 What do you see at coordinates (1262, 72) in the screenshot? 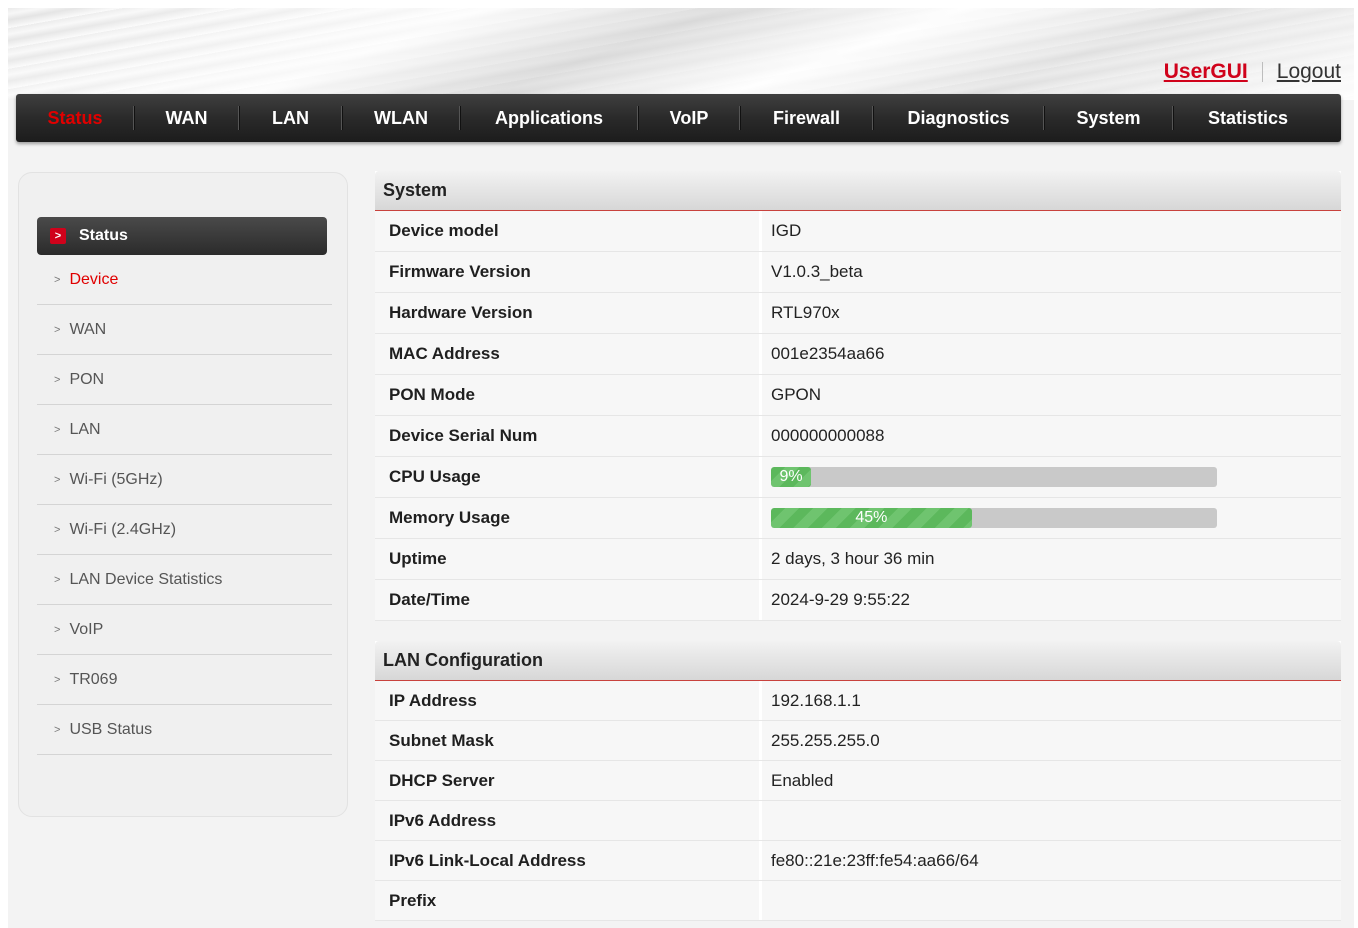
I see `link-divider` at bounding box center [1262, 72].